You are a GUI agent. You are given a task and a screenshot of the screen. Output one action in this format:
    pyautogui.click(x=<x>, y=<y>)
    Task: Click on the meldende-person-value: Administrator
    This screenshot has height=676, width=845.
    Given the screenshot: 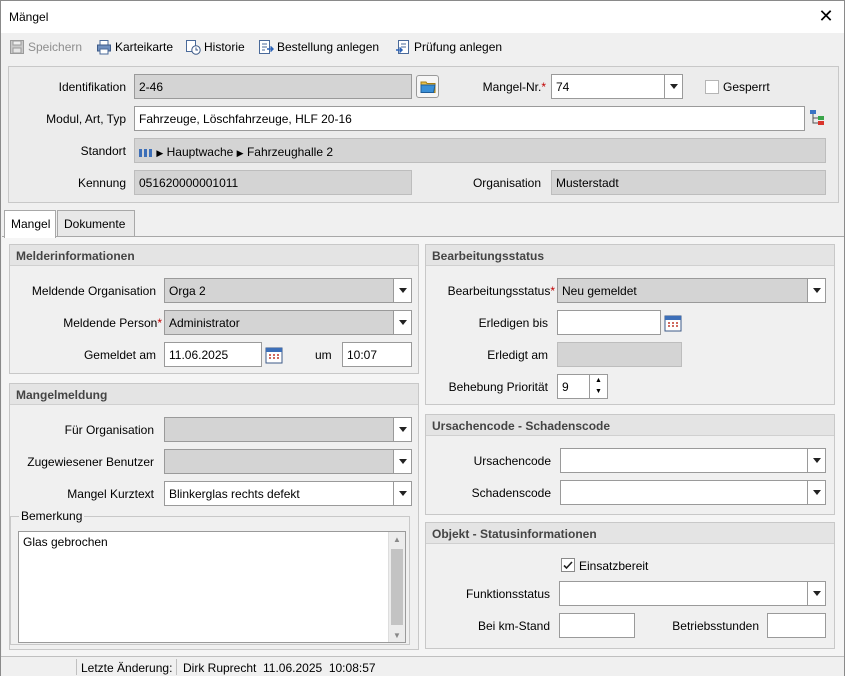 What is the action you would take?
    pyautogui.click(x=204, y=323)
    